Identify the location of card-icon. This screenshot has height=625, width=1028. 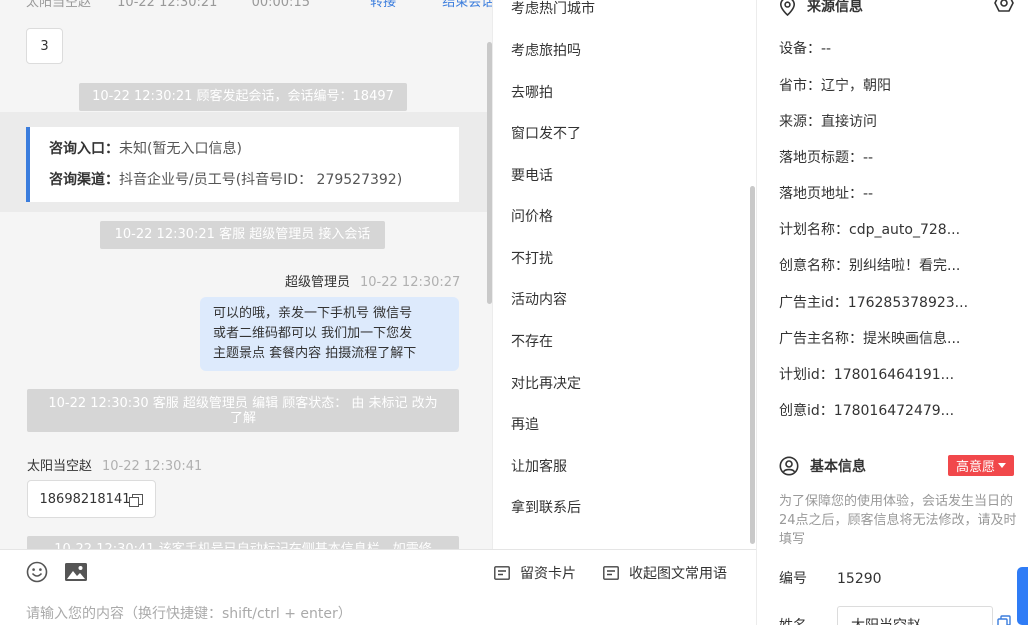
(502, 573).